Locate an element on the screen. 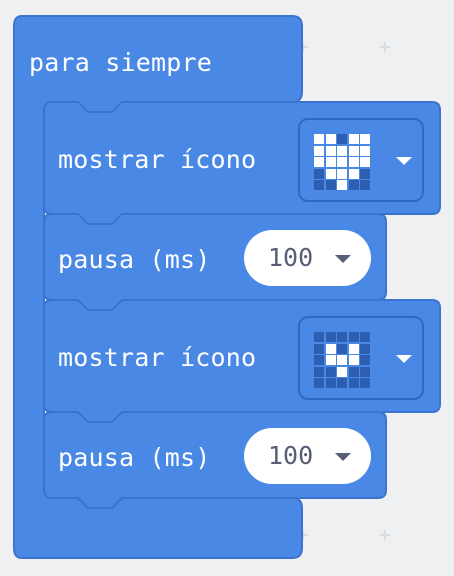 Image resolution: width=454 pixels, height=576 pixels. show-icon-label-2: mostrar ícono is located at coordinates (157, 357).